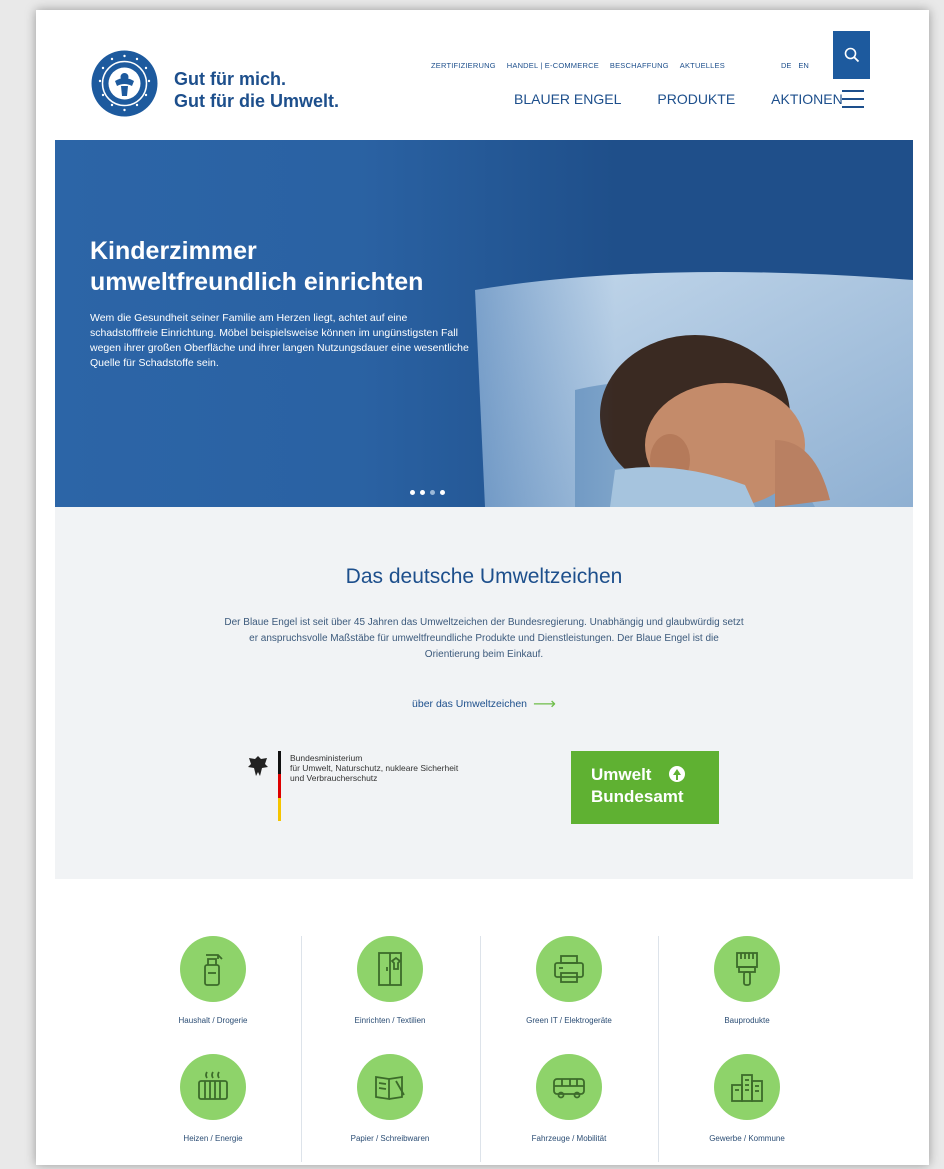 The height and width of the screenshot is (1169, 944). I want to click on uba-line-2: Bundesamt, so click(637, 796).